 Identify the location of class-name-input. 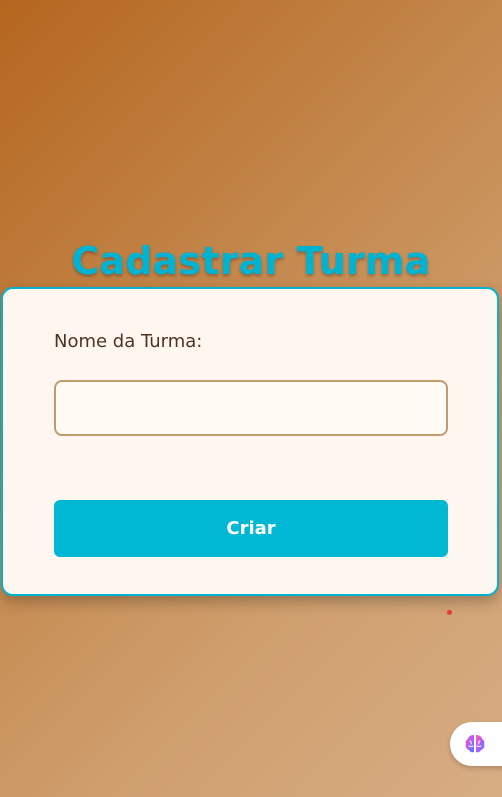
(251, 408).